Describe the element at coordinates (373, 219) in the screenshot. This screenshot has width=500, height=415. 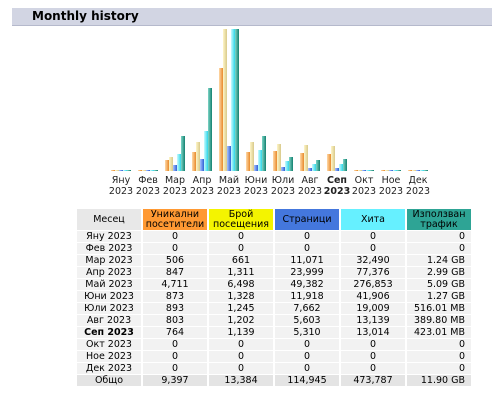
I see `col-hits-header: Хита` at that location.